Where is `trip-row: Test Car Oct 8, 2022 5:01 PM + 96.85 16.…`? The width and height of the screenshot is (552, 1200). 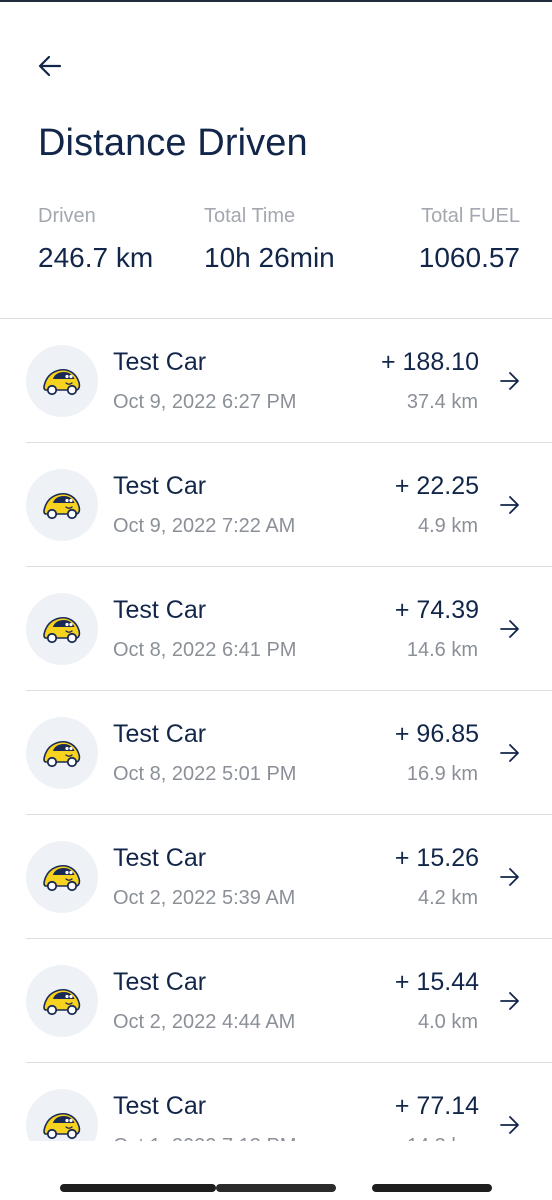
trip-row: Test Car Oct 8, 2022 5:01 PM + 96.85 16.… is located at coordinates (276, 753).